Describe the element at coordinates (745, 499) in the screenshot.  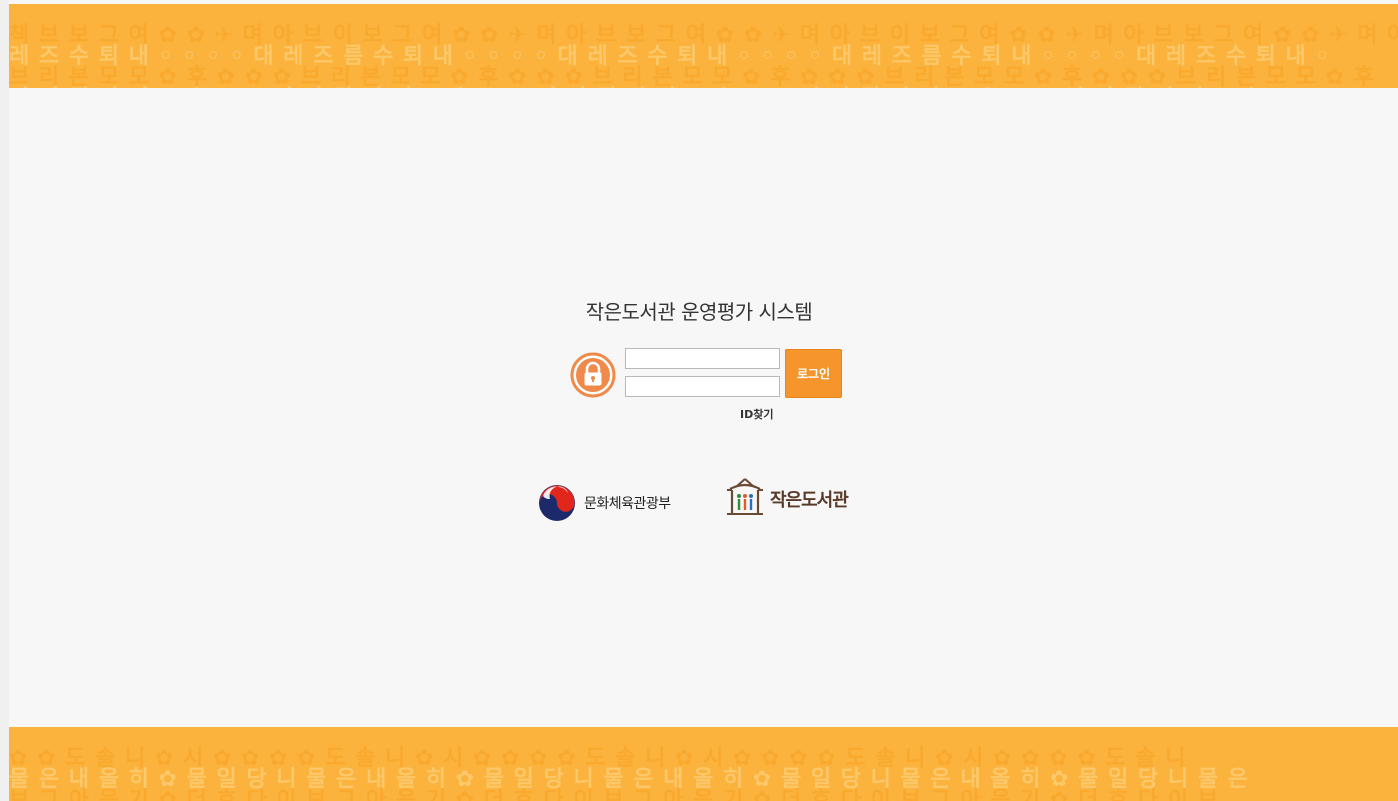
I see `small-library-emblem-icon` at that location.